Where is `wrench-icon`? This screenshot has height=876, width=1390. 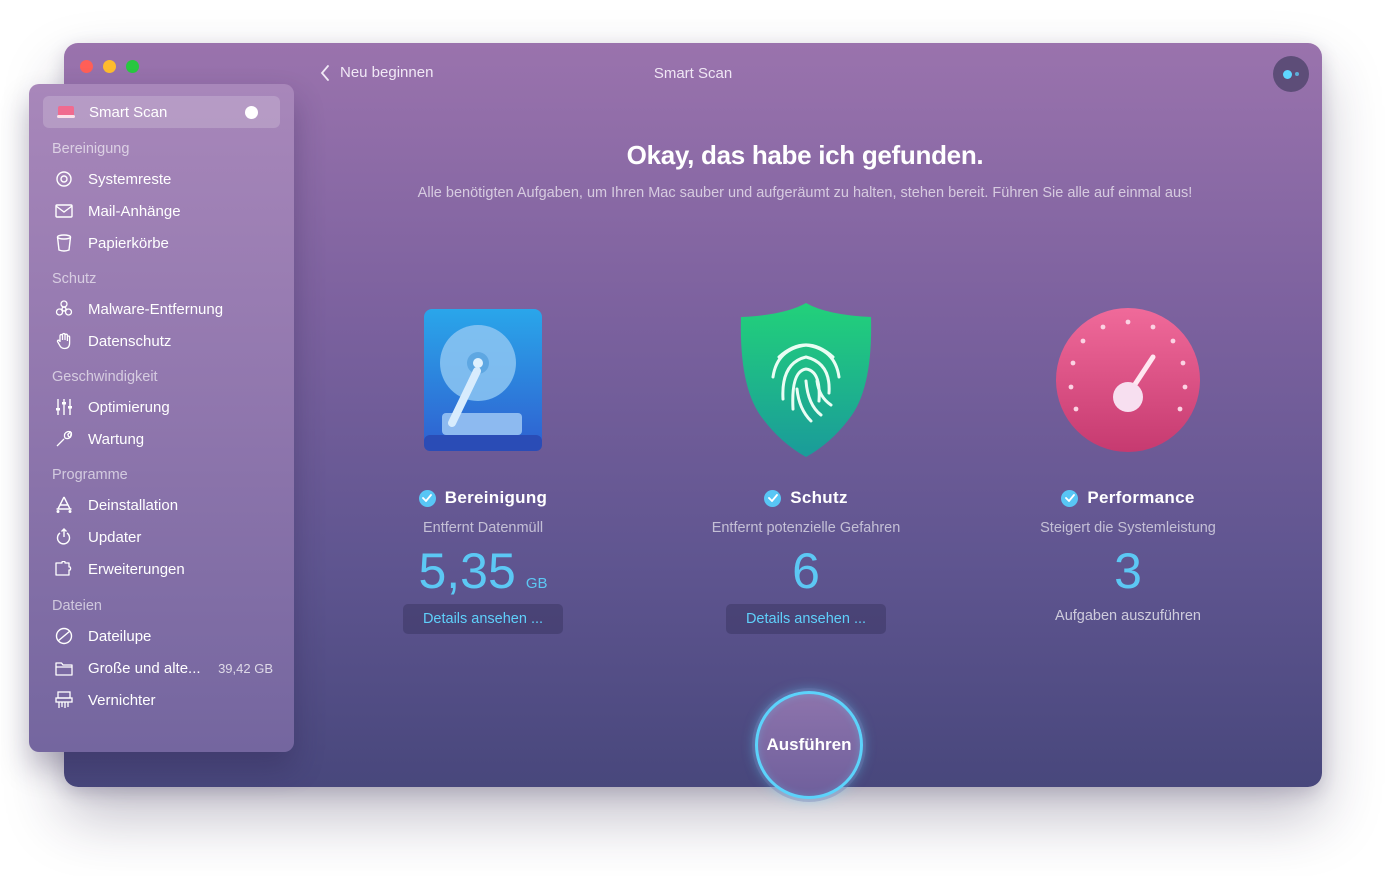 wrench-icon is located at coordinates (64, 439).